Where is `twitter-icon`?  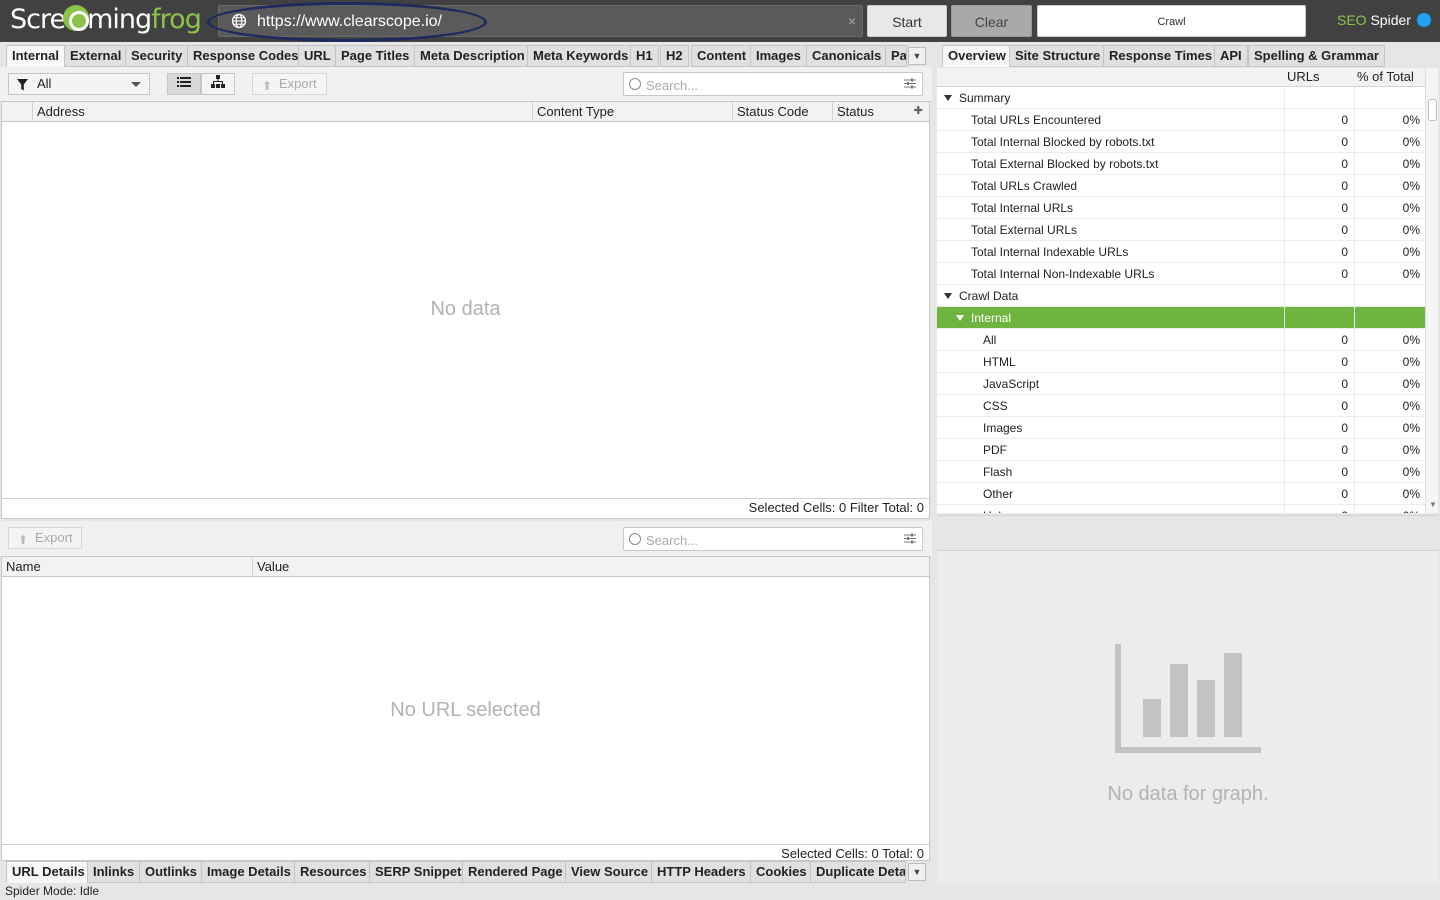
twitter-icon is located at coordinates (1423, 20).